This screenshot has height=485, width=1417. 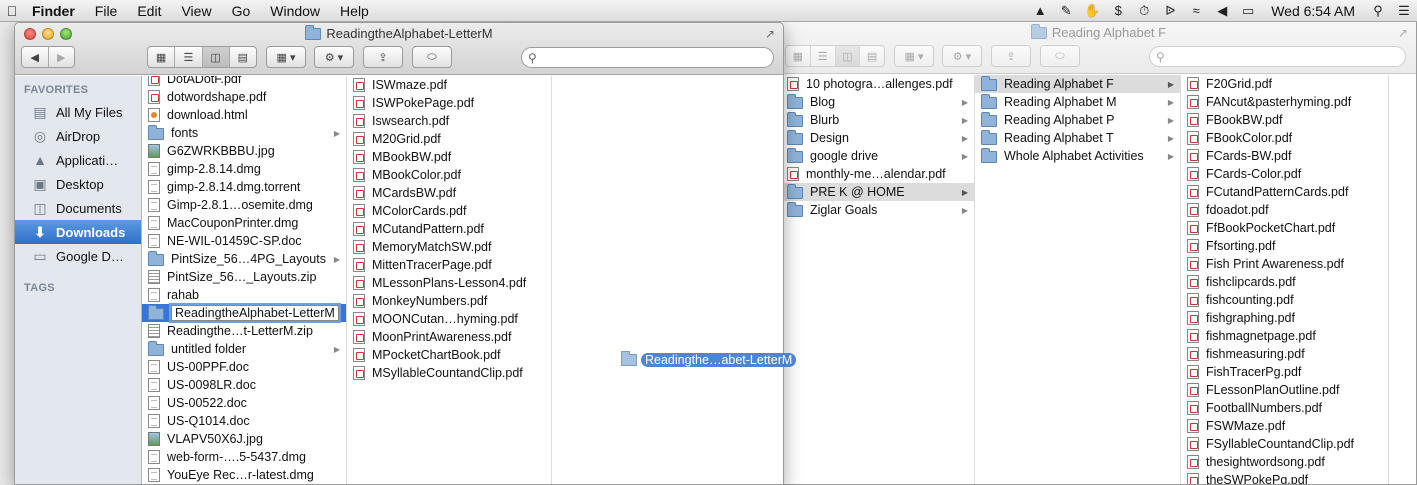 I want to click on sidebar-item-desktop: ▣ Desktop, so click(x=78, y=184).